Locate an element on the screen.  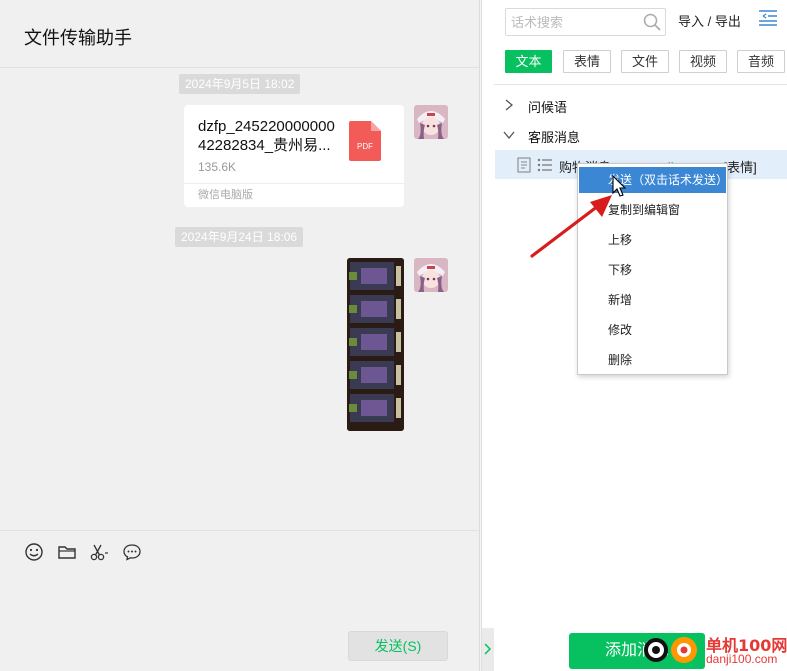
menu-item-edit: 修改 is located at coordinates (652, 330).